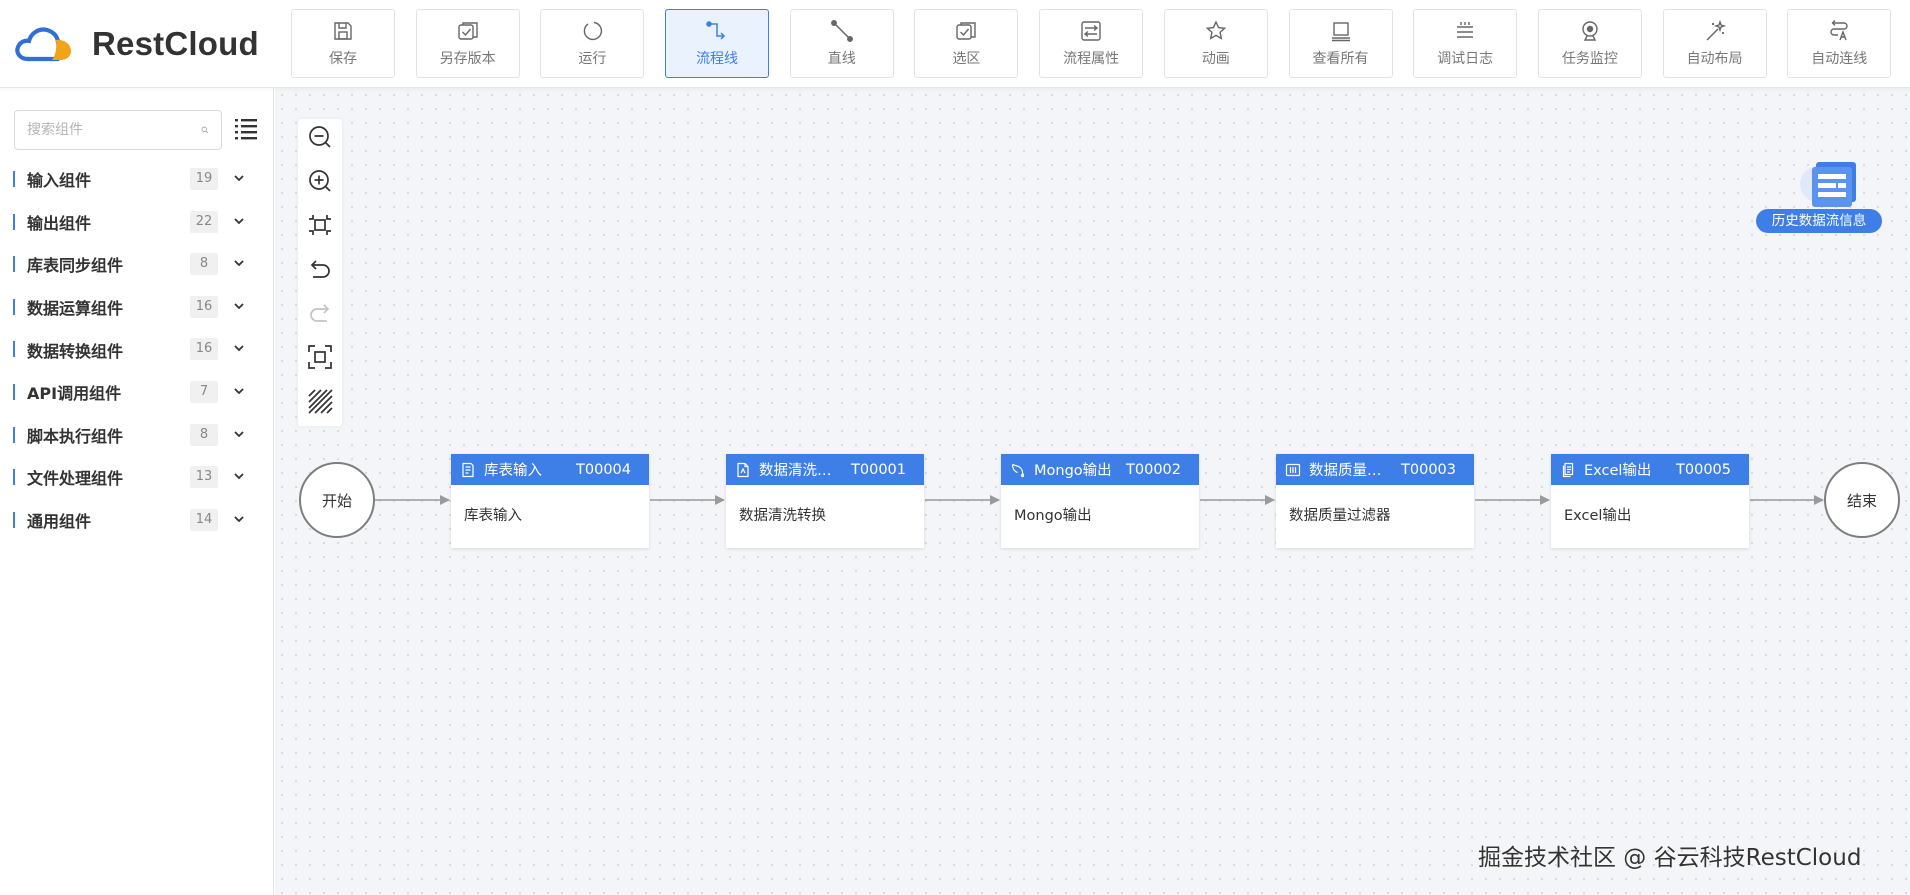 The height and width of the screenshot is (895, 1910). I want to click on task-monitor-button: 任务监控, so click(1589, 43).